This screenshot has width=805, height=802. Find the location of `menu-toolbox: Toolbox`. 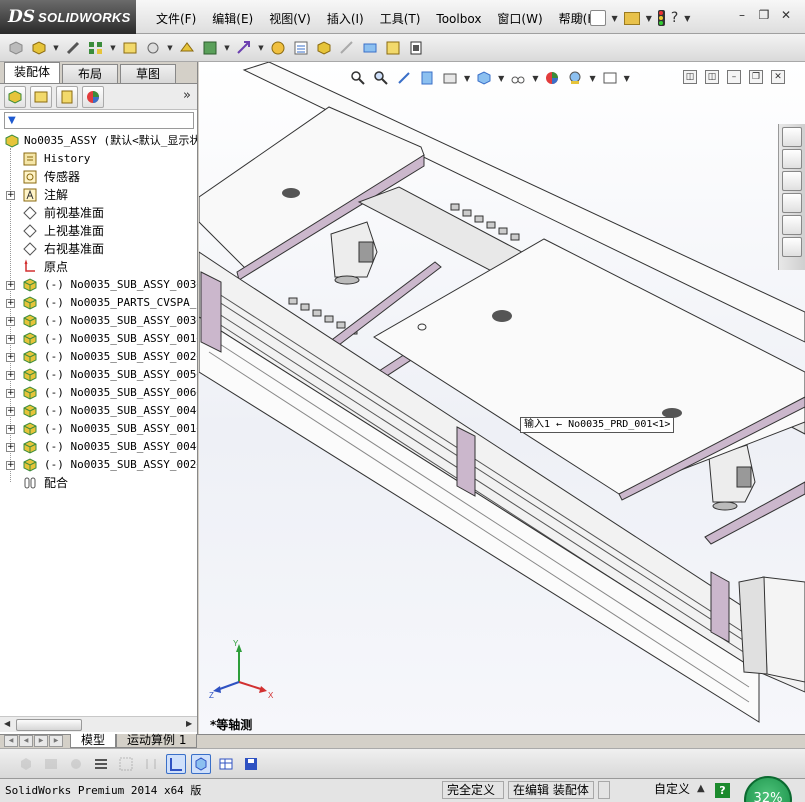

menu-toolbox: Toolbox is located at coordinates (458, 19).